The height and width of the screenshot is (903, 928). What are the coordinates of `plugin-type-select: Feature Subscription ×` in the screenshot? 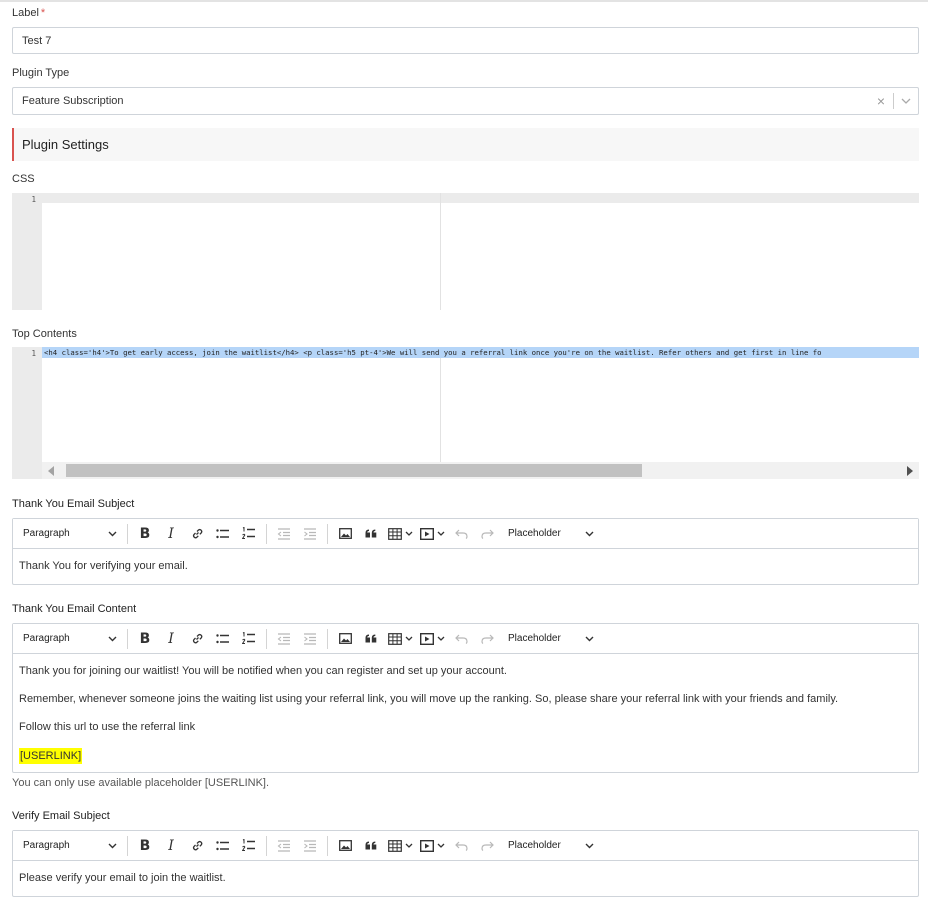 It's located at (465, 101).